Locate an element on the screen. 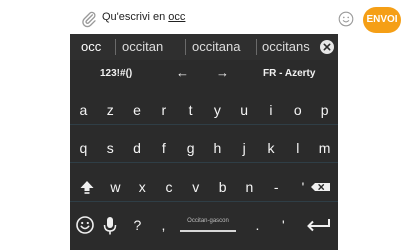 This screenshot has width=408, height=250. enter-key is located at coordinates (318, 225).